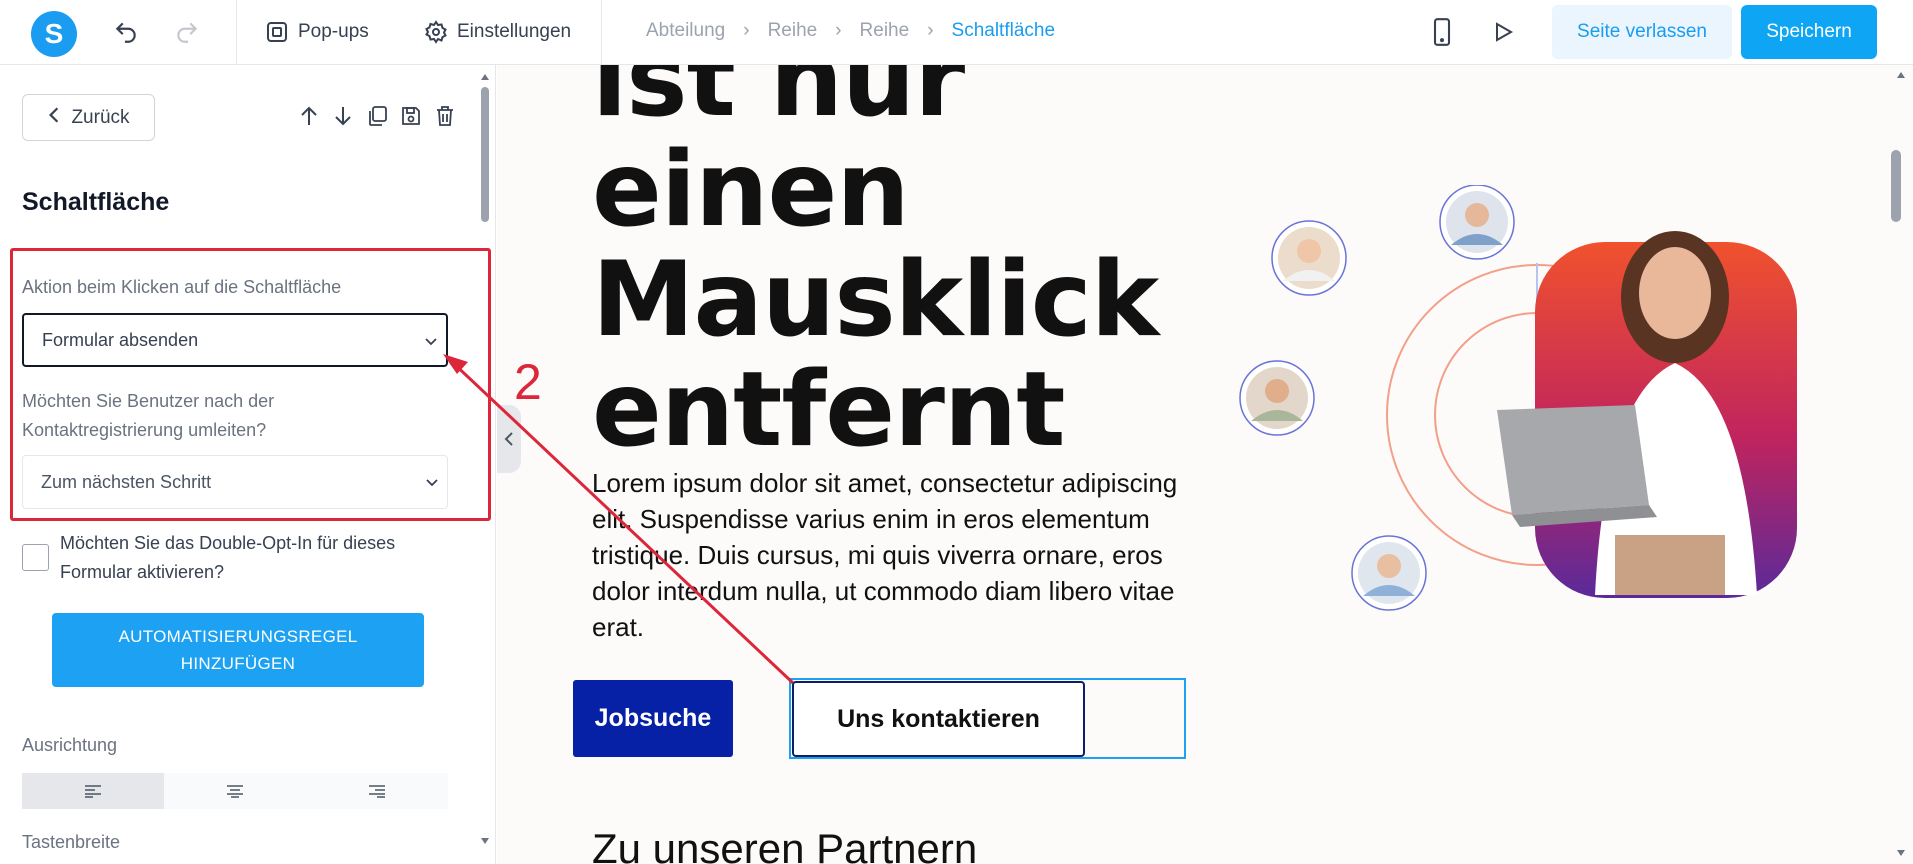 The width and height of the screenshot is (1913, 864). I want to click on undo-icon, so click(126, 32).